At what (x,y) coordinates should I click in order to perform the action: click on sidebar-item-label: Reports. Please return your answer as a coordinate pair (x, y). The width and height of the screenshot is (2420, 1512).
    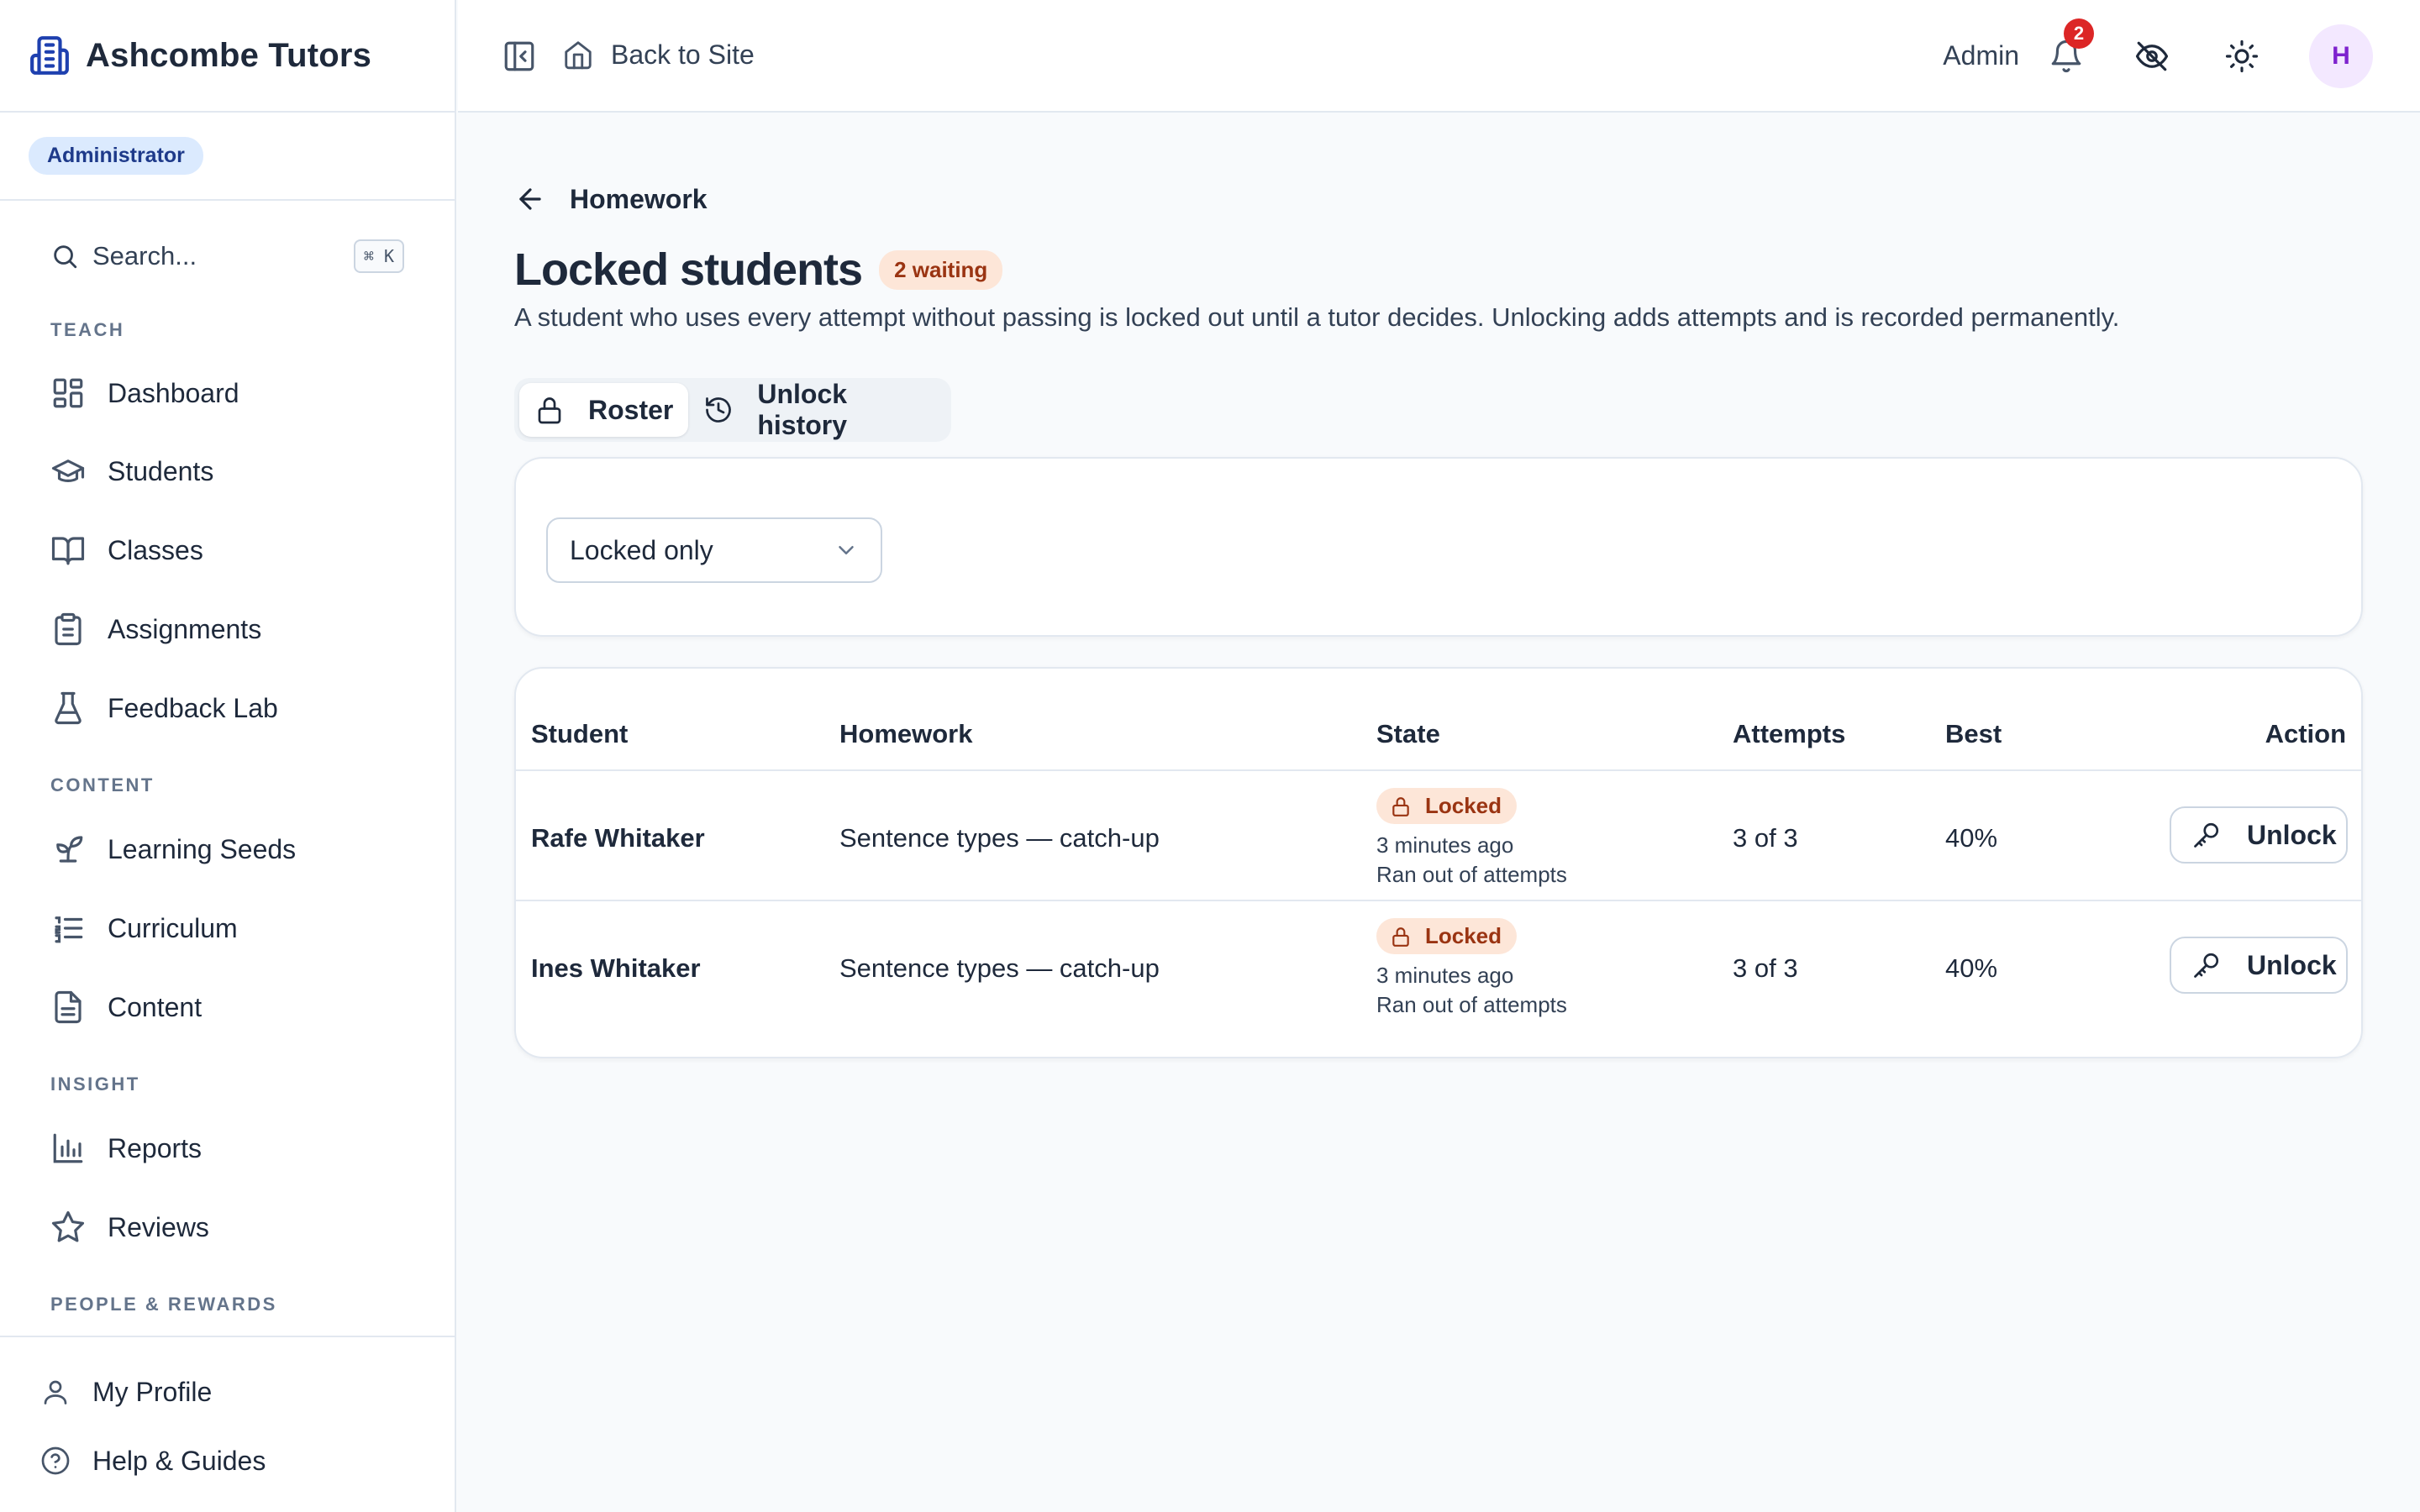
    Looking at the image, I should click on (155, 1147).